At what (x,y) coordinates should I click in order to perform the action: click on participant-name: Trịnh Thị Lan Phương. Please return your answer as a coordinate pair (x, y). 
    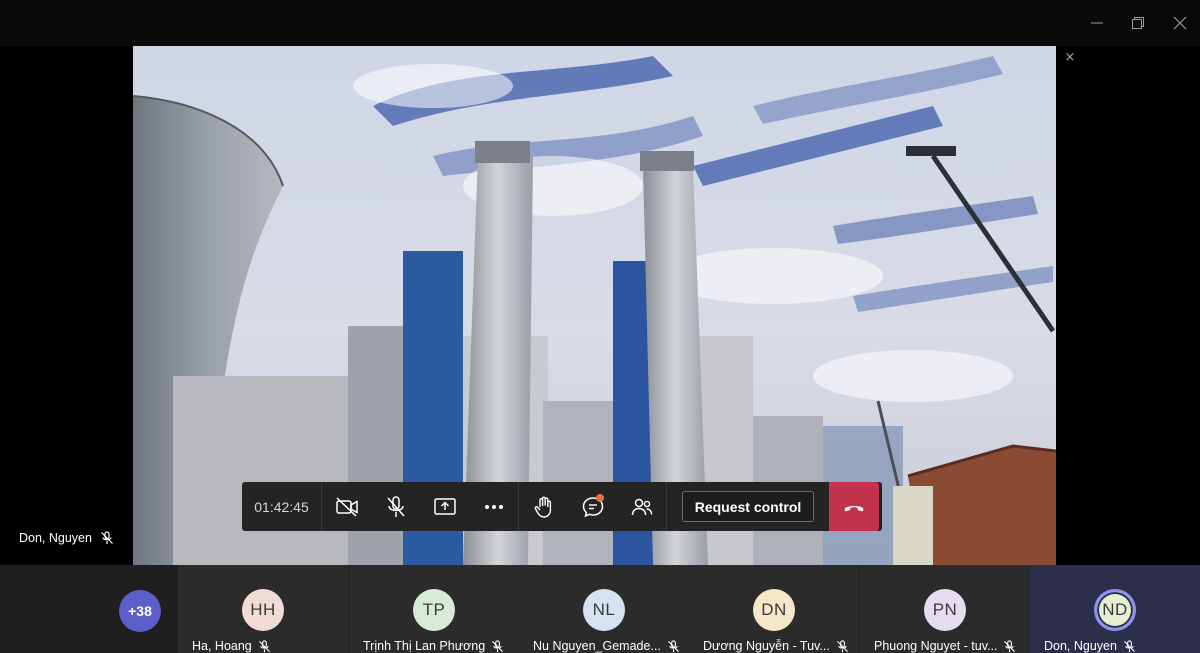
    Looking at the image, I should click on (424, 646).